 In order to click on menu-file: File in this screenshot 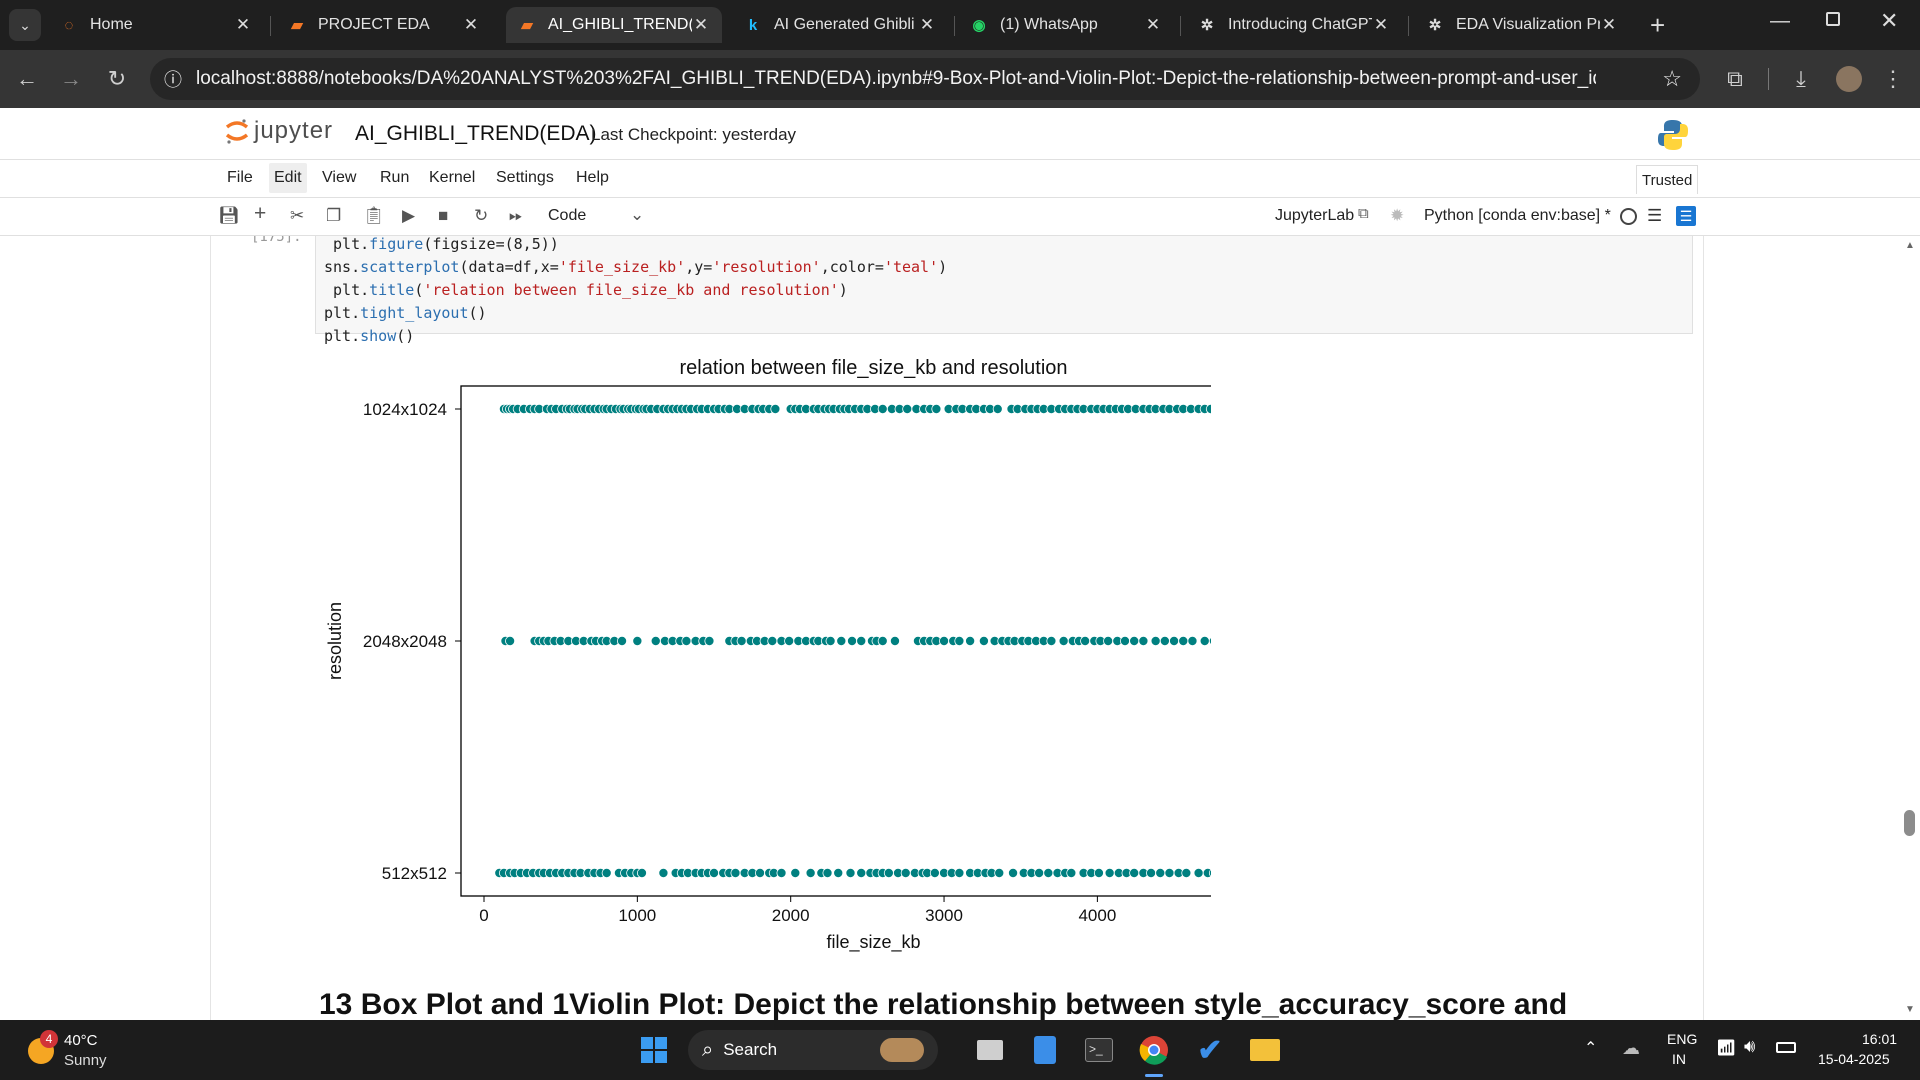, I will do `click(240, 178)`.